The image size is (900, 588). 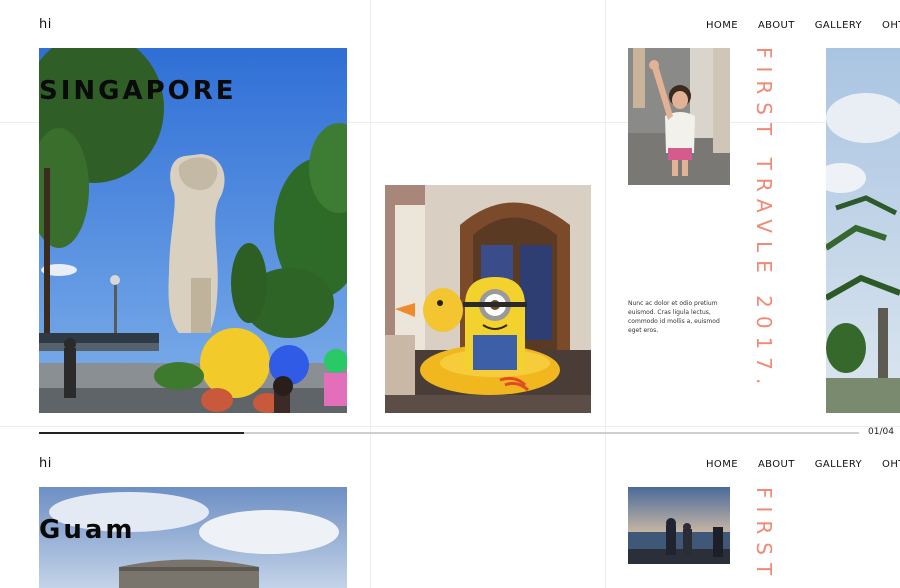 What do you see at coordinates (87, 530) in the screenshot?
I see `destination-title: Guam` at bounding box center [87, 530].